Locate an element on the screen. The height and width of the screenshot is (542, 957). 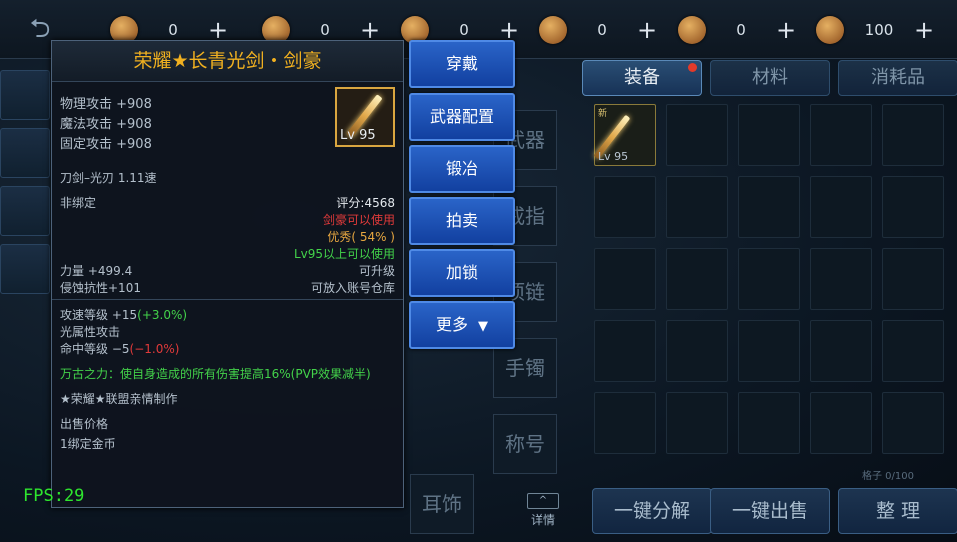
equip-slot-earring: 耳饰 is located at coordinates (442, 504).